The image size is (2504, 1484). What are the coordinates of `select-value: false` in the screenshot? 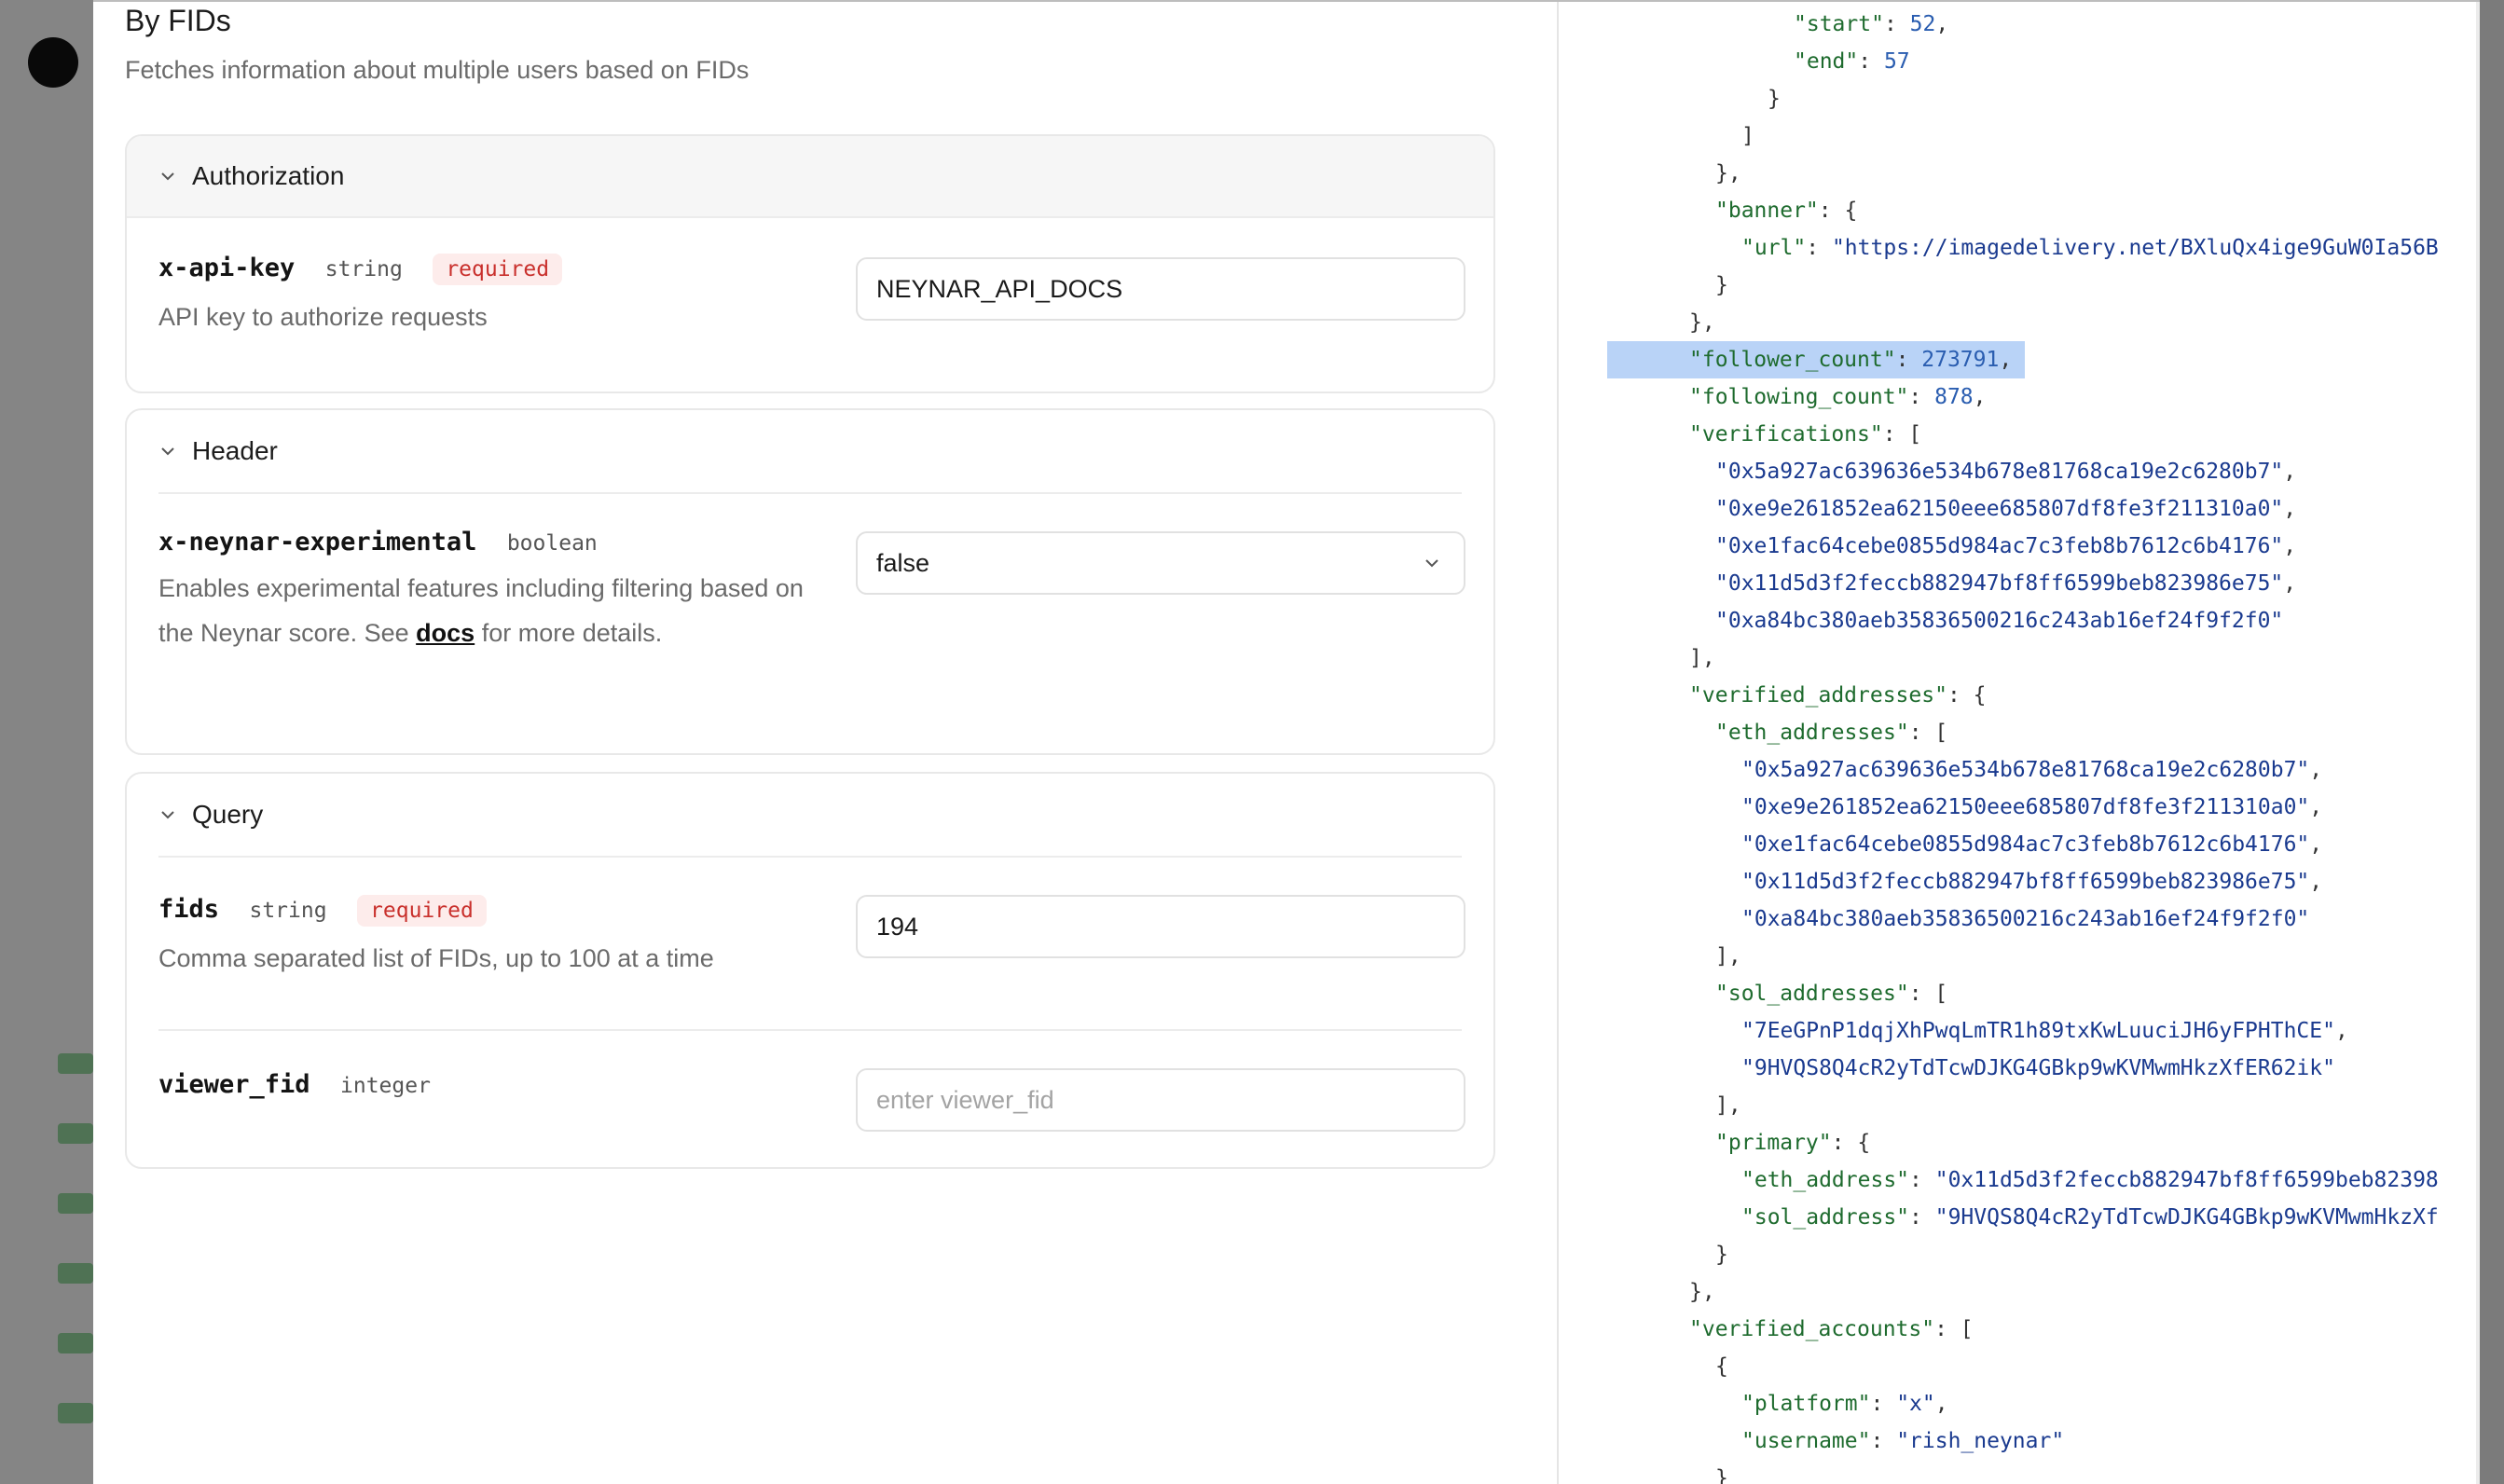 It's located at (903, 563).